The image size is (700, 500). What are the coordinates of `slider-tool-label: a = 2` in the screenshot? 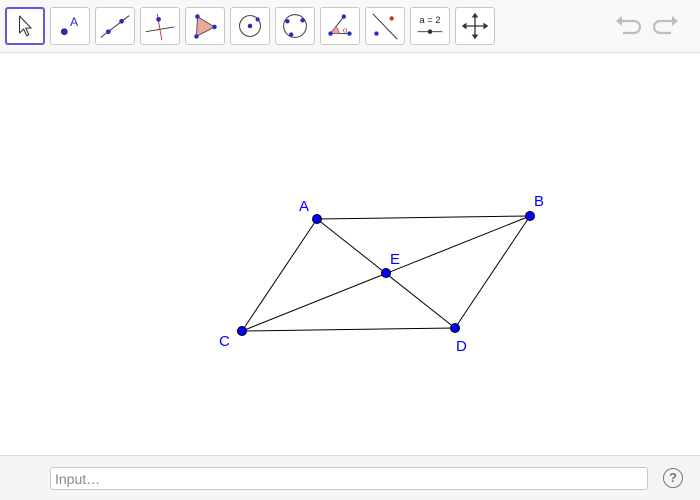 It's located at (429, 20).